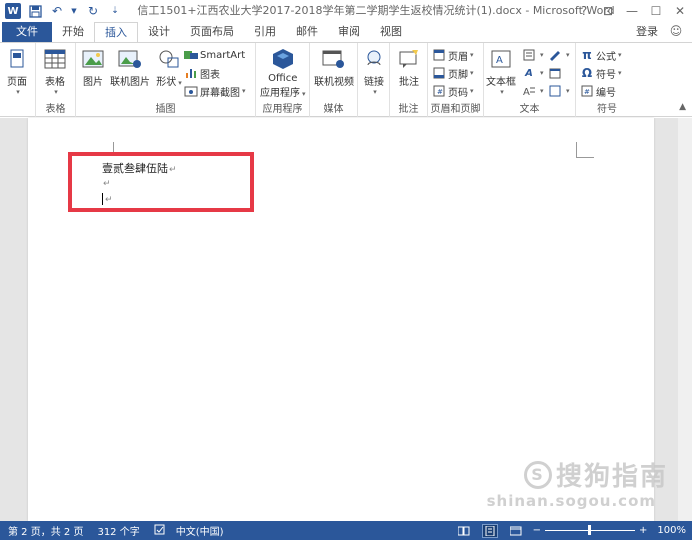  Describe the element at coordinates (307, 32) in the screenshot. I see `tab-mailings: 邮件` at that location.